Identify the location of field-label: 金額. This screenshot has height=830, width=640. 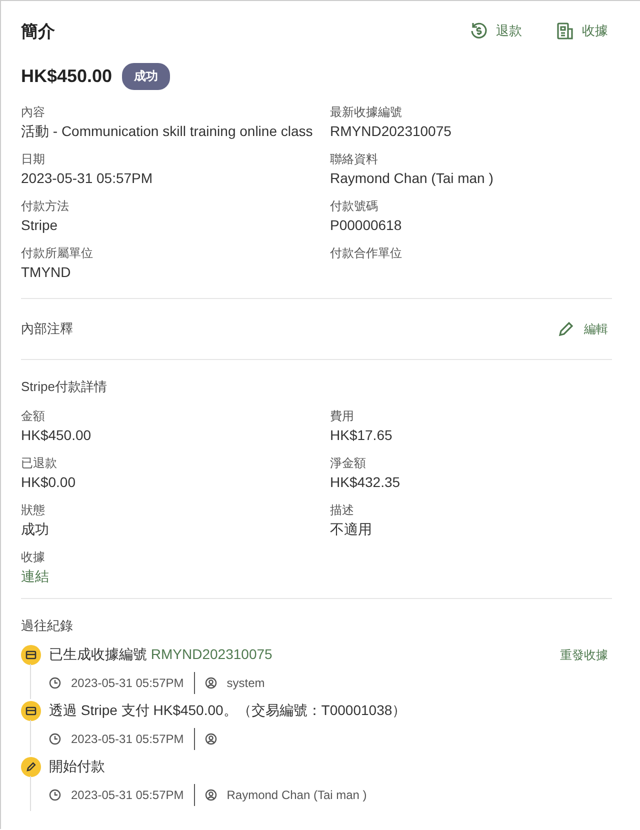
(33, 416).